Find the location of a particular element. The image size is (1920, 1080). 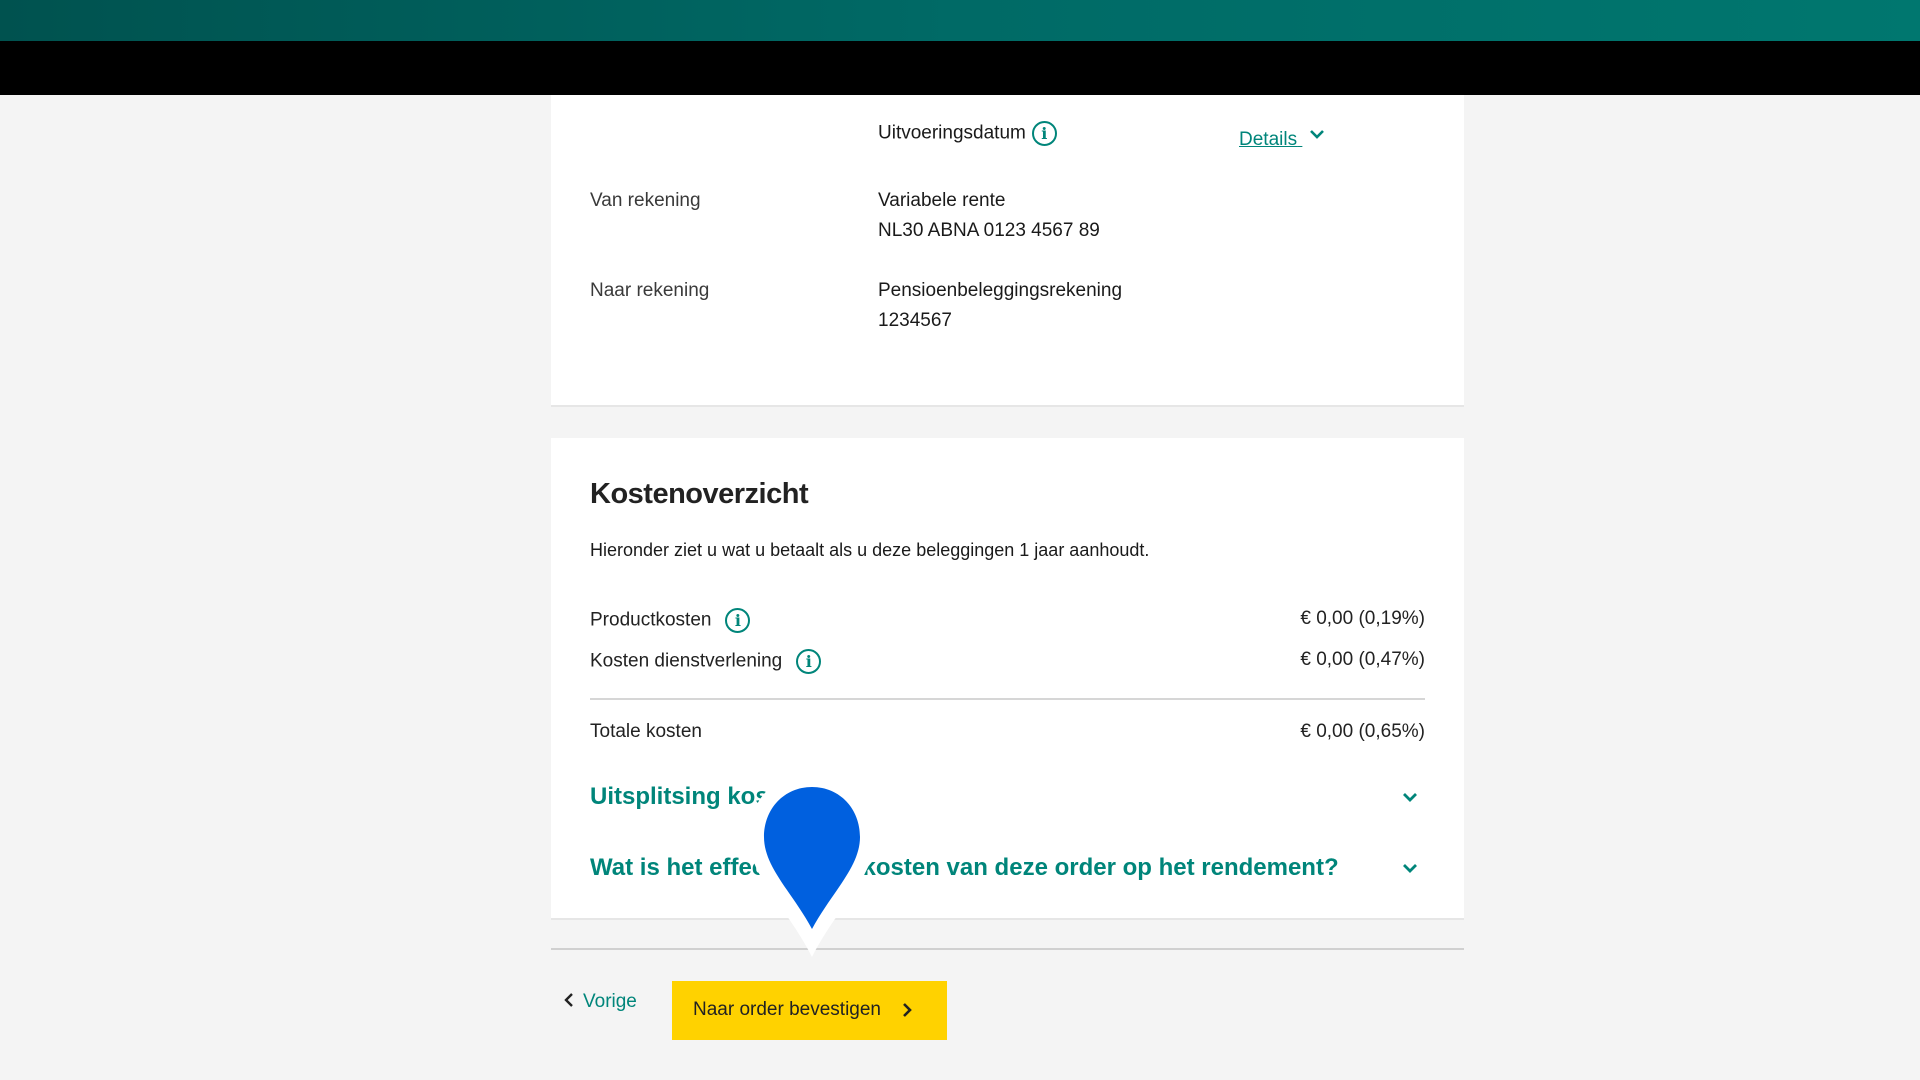

cost-row-label-wrap: Kosten dienstverlening i is located at coordinates (706, 661).